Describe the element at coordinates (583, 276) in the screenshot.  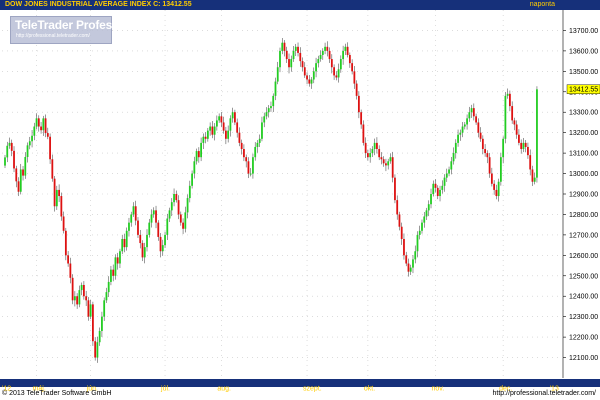
I see `y-tick-label: 12500.00` at that location.